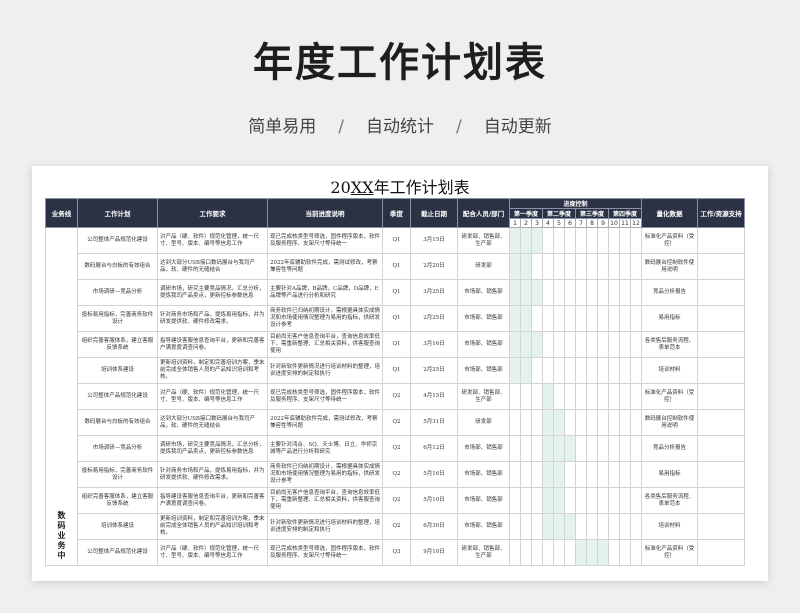 The width and height of the screenshot is (800, 613). Describe the element at coordinates (592, 223) in the screenshot. I see `header-month: 8` at that location.